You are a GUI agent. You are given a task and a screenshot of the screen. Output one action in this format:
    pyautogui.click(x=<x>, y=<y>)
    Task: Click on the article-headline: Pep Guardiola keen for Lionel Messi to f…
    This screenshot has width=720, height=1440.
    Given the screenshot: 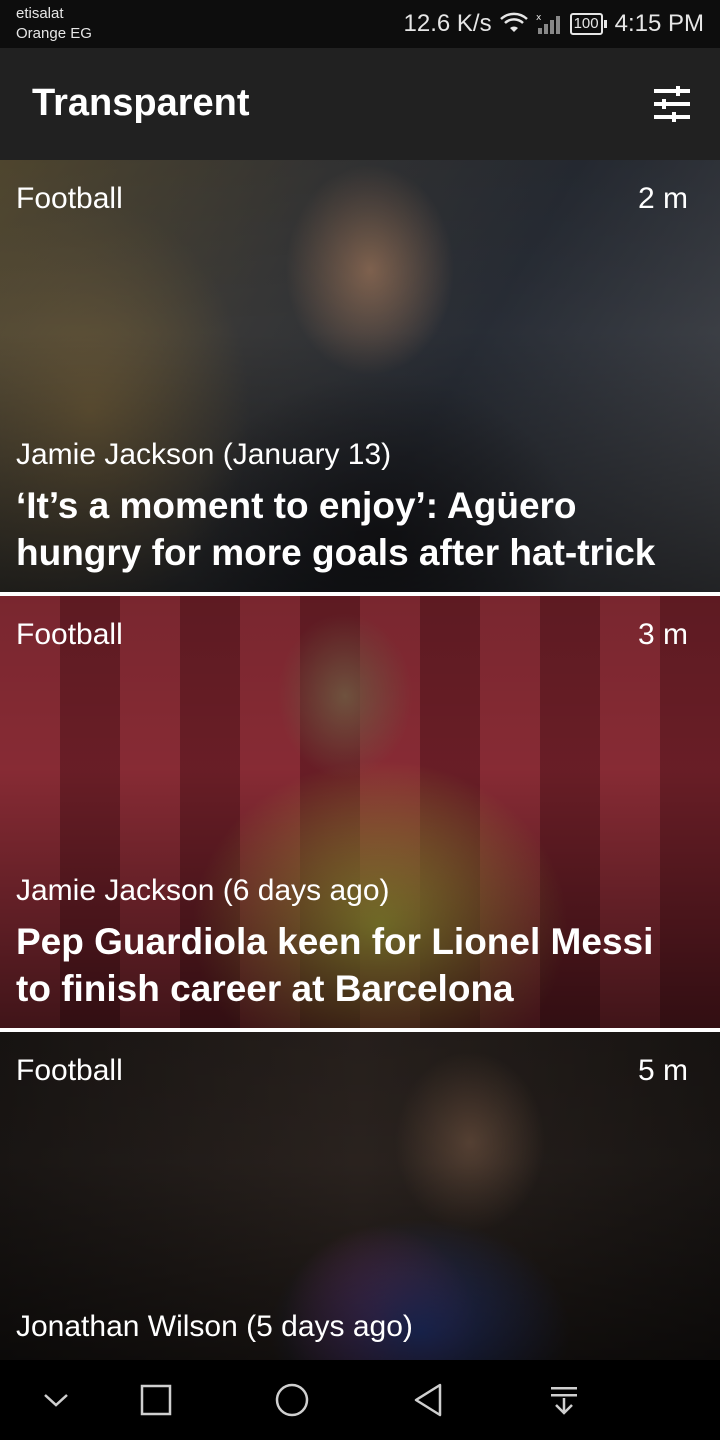 What is the action you would take?
    pyautogui.click(x=335, y=965)
    